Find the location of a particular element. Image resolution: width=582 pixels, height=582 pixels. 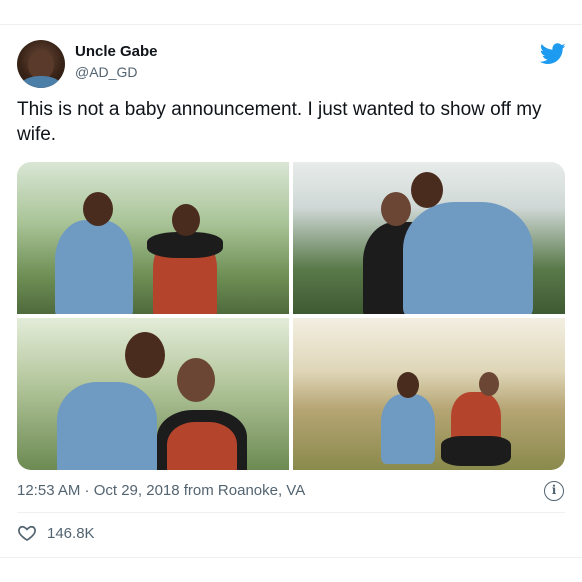

like-button: 146.8K is located at coordinates (56, 533).